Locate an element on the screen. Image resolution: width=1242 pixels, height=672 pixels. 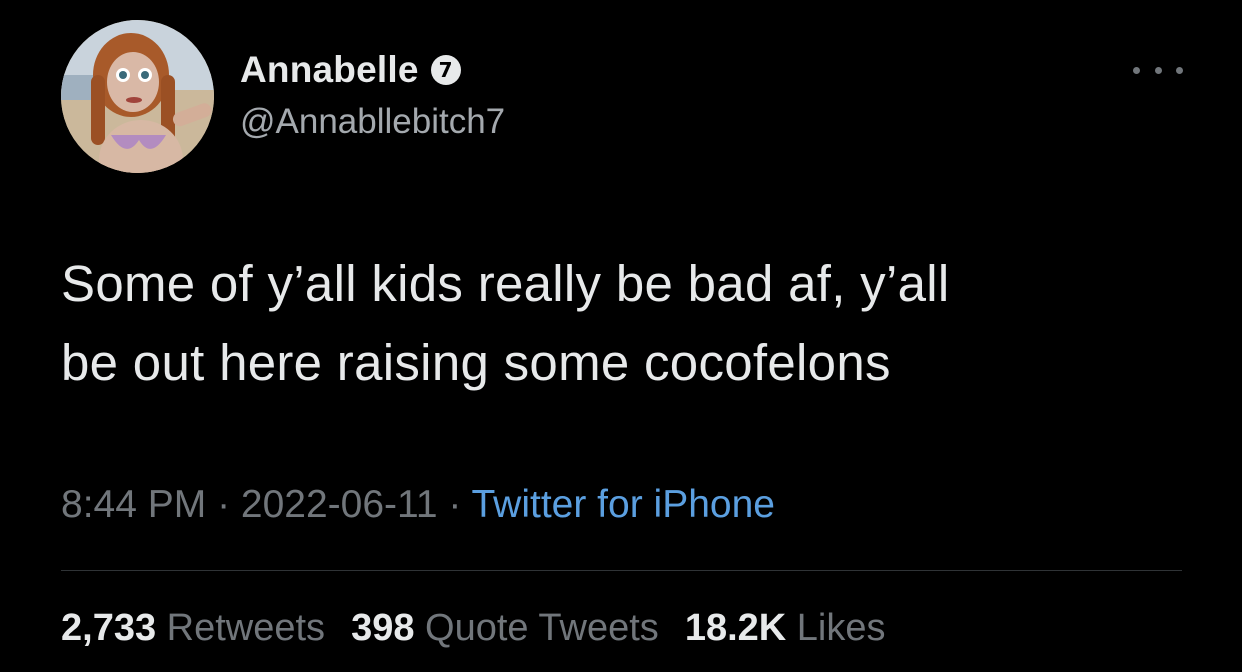
quote-tweets-label: Quote Tweets is located at coordinates (542, 628).